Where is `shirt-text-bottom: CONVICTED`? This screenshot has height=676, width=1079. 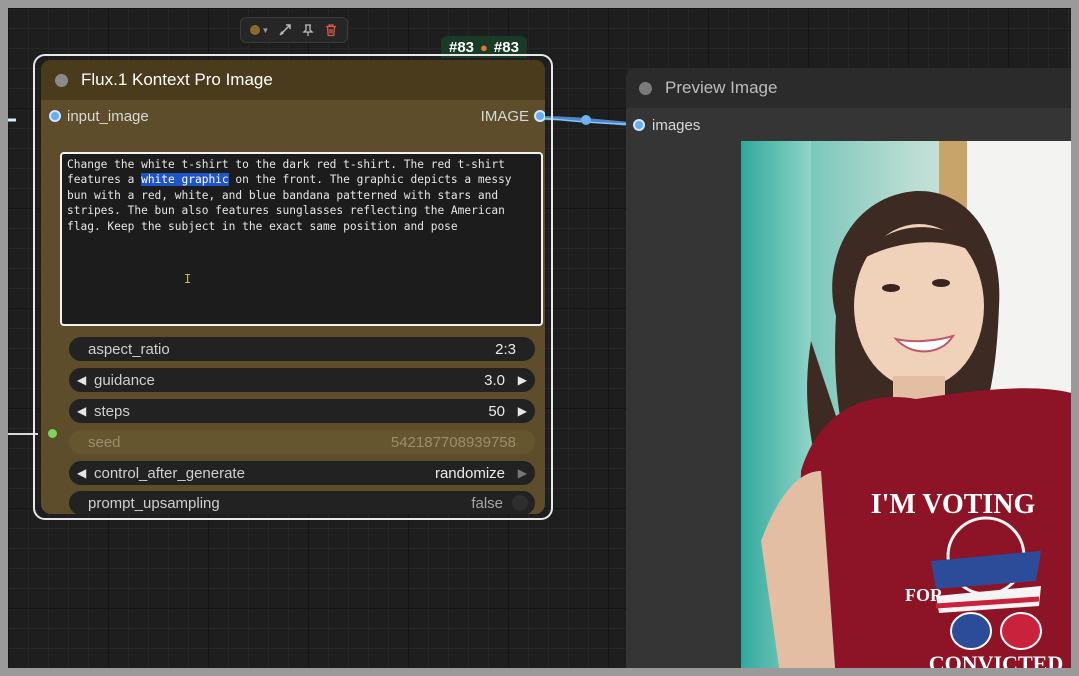
shirt-text-bottom: CONVICTED is located at coordinates (996, 659).